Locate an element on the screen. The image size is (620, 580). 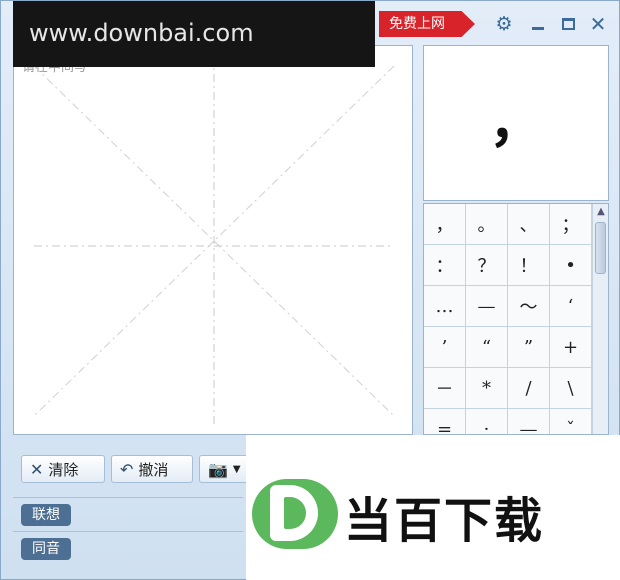
free-internet-button: 免费上网 is located at coordinates (427, 24).